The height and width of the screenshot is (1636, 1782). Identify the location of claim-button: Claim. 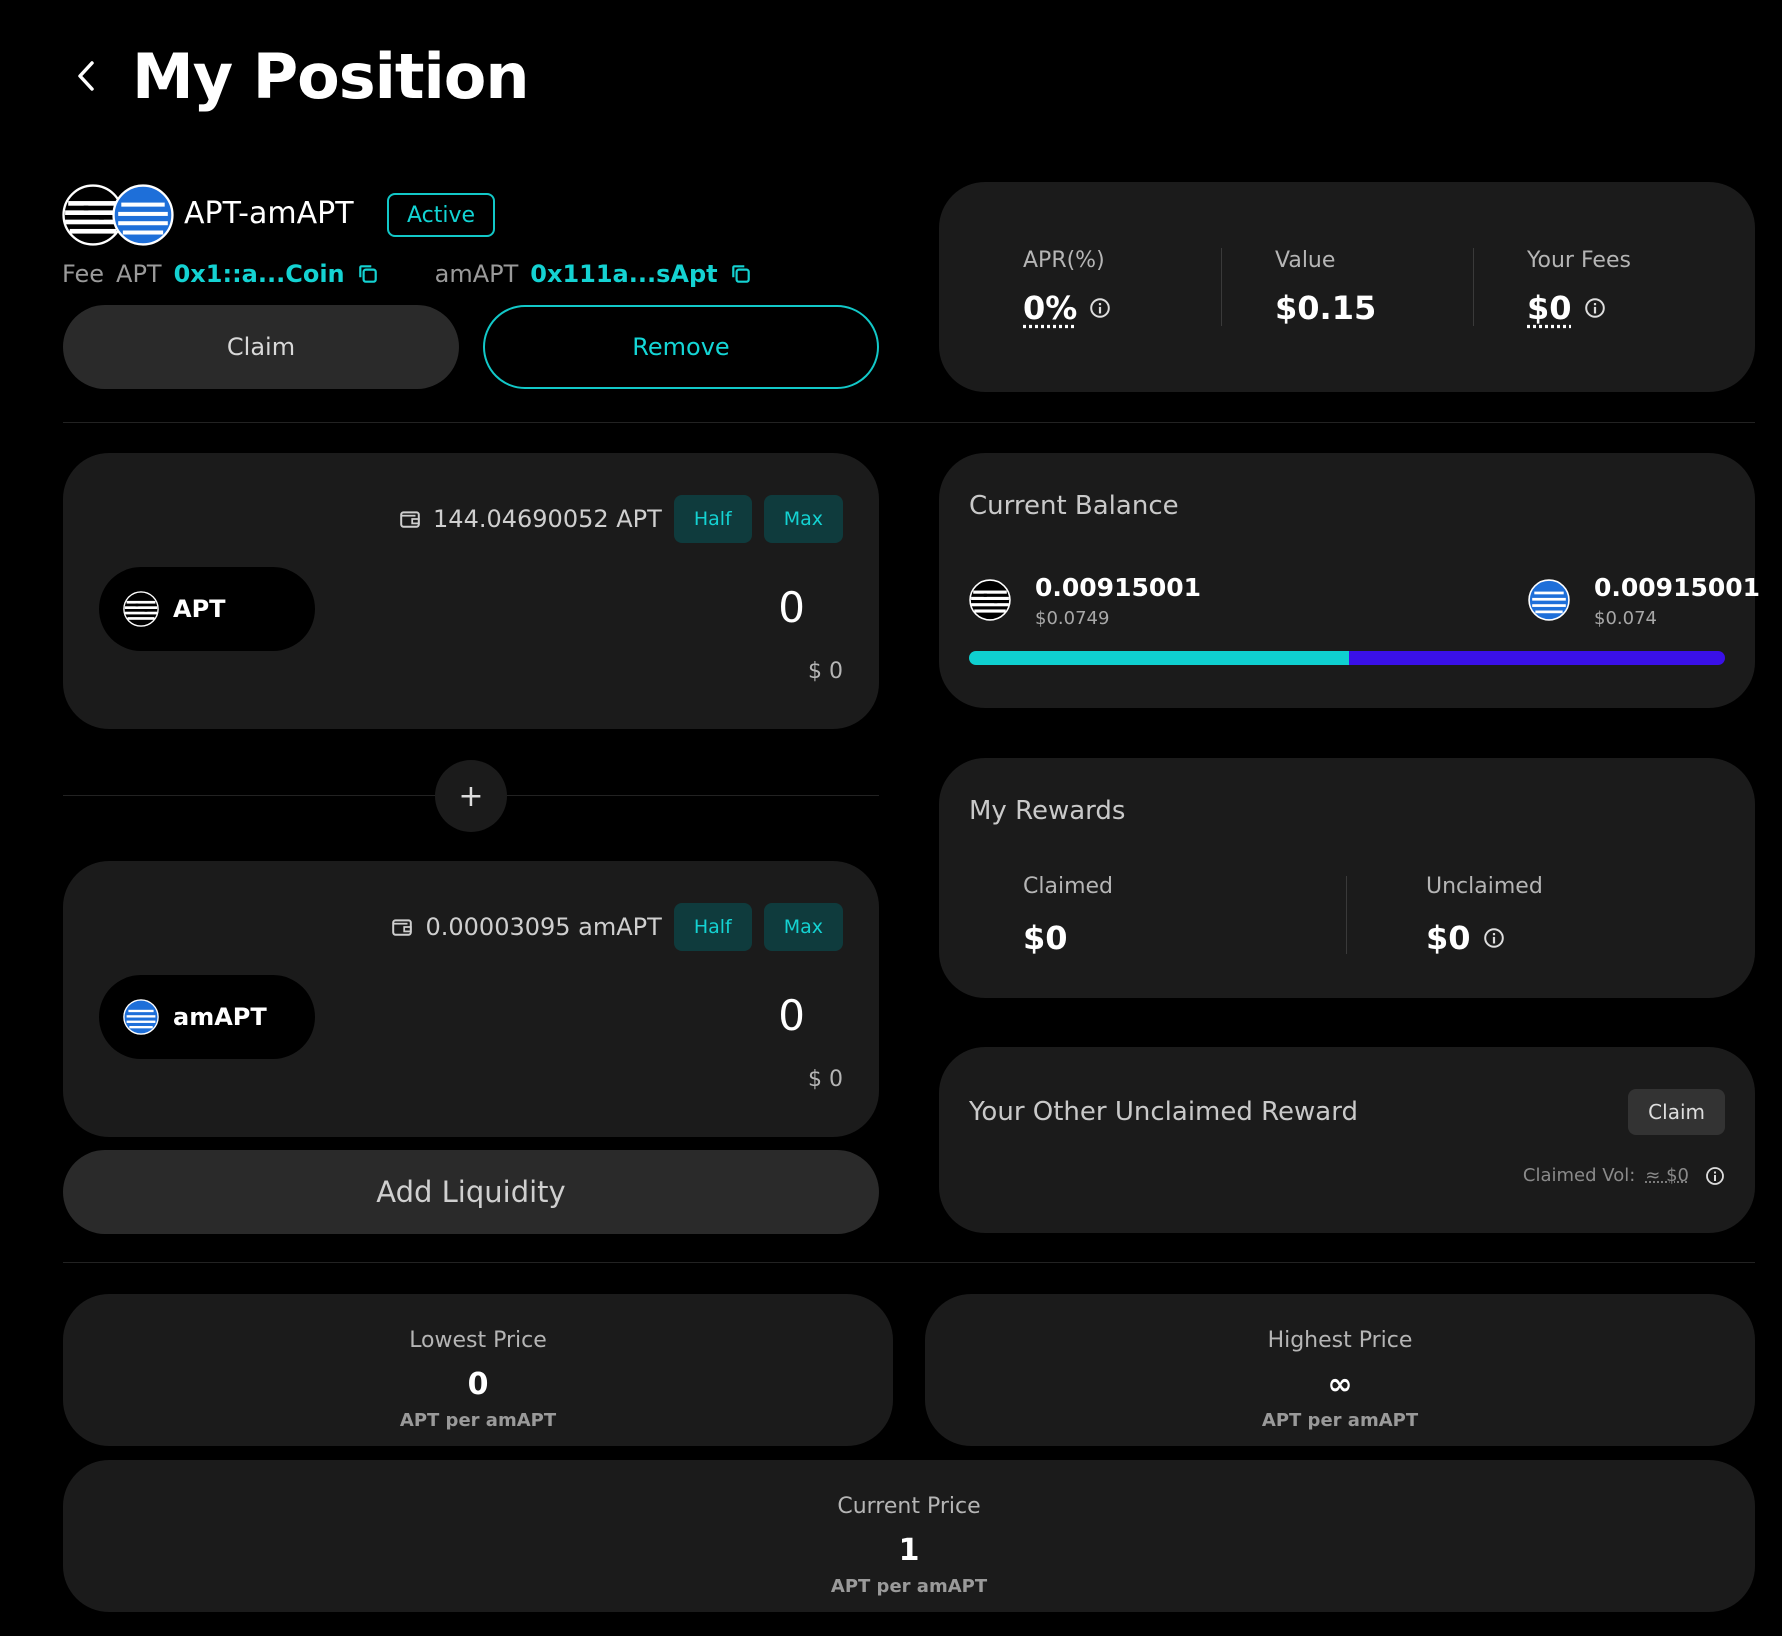
(261, 347).